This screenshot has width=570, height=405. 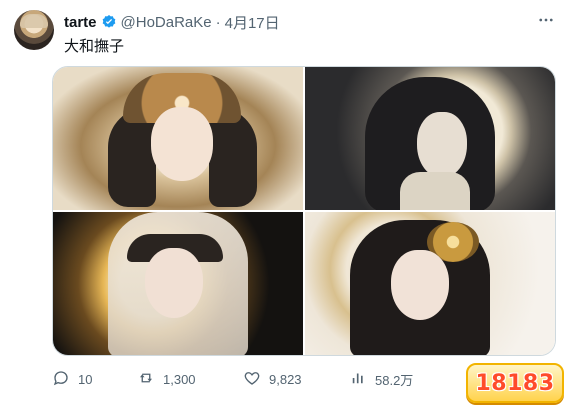 I want to click on more-options-icon, so click(x=546, y=20).